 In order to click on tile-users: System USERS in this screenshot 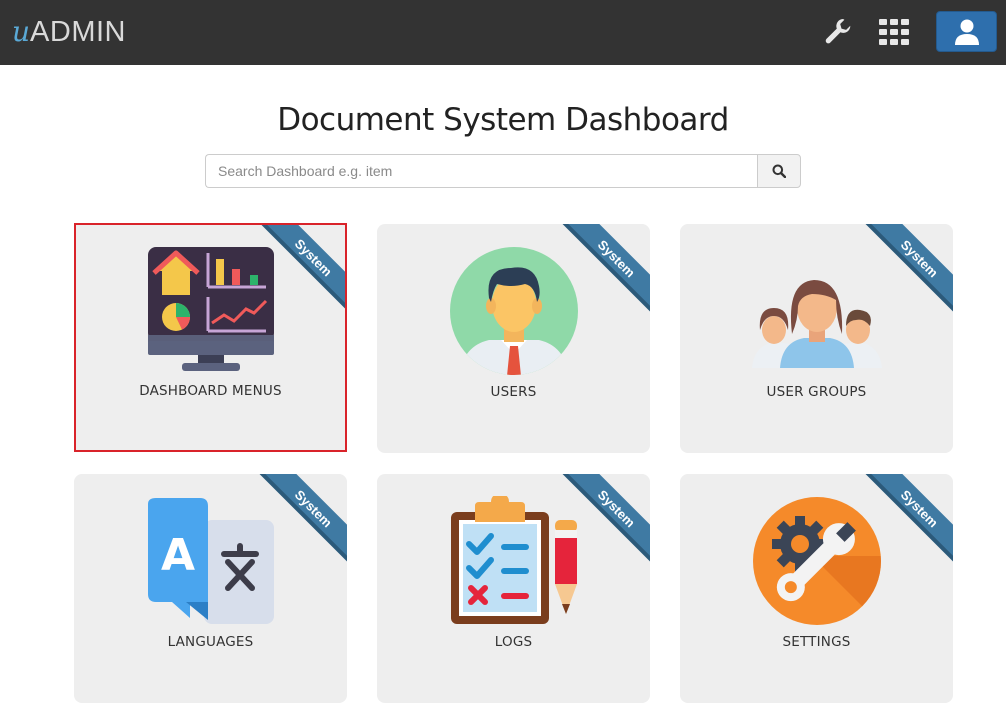, I will do `click(513, 338)`.